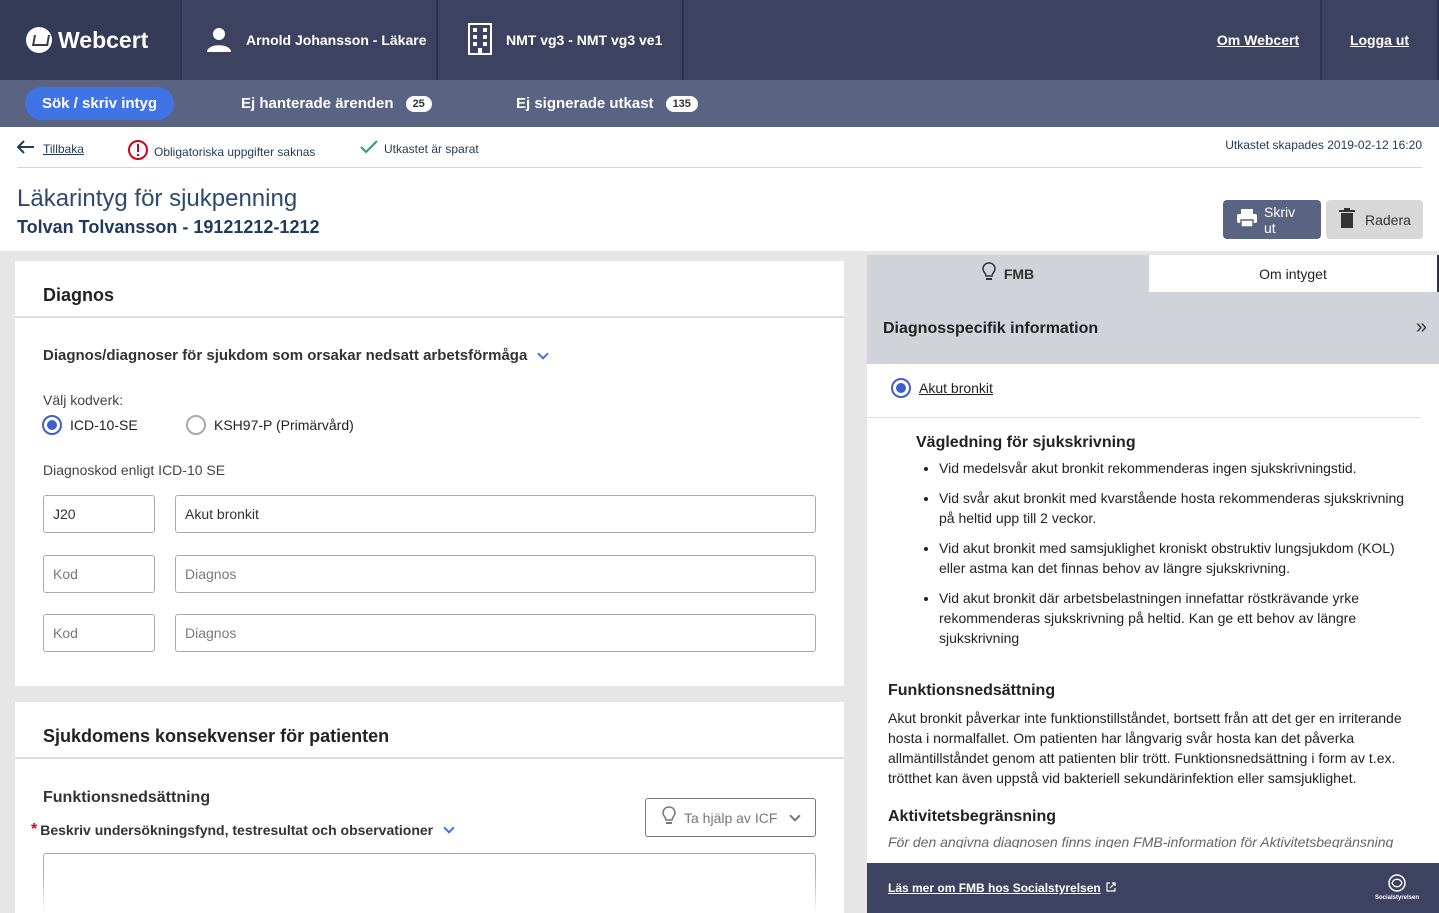  Describe the element at coordinates (418, 103) in the screenshot. I see `unhandled-count-badge: 25` at that location.